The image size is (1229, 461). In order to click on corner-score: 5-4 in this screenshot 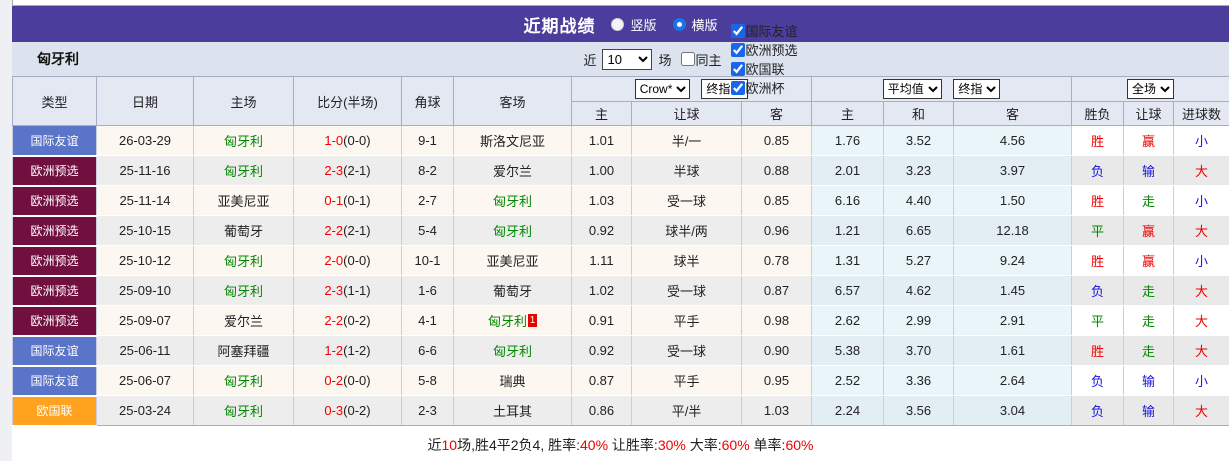, I will do `click(427, 230)`.